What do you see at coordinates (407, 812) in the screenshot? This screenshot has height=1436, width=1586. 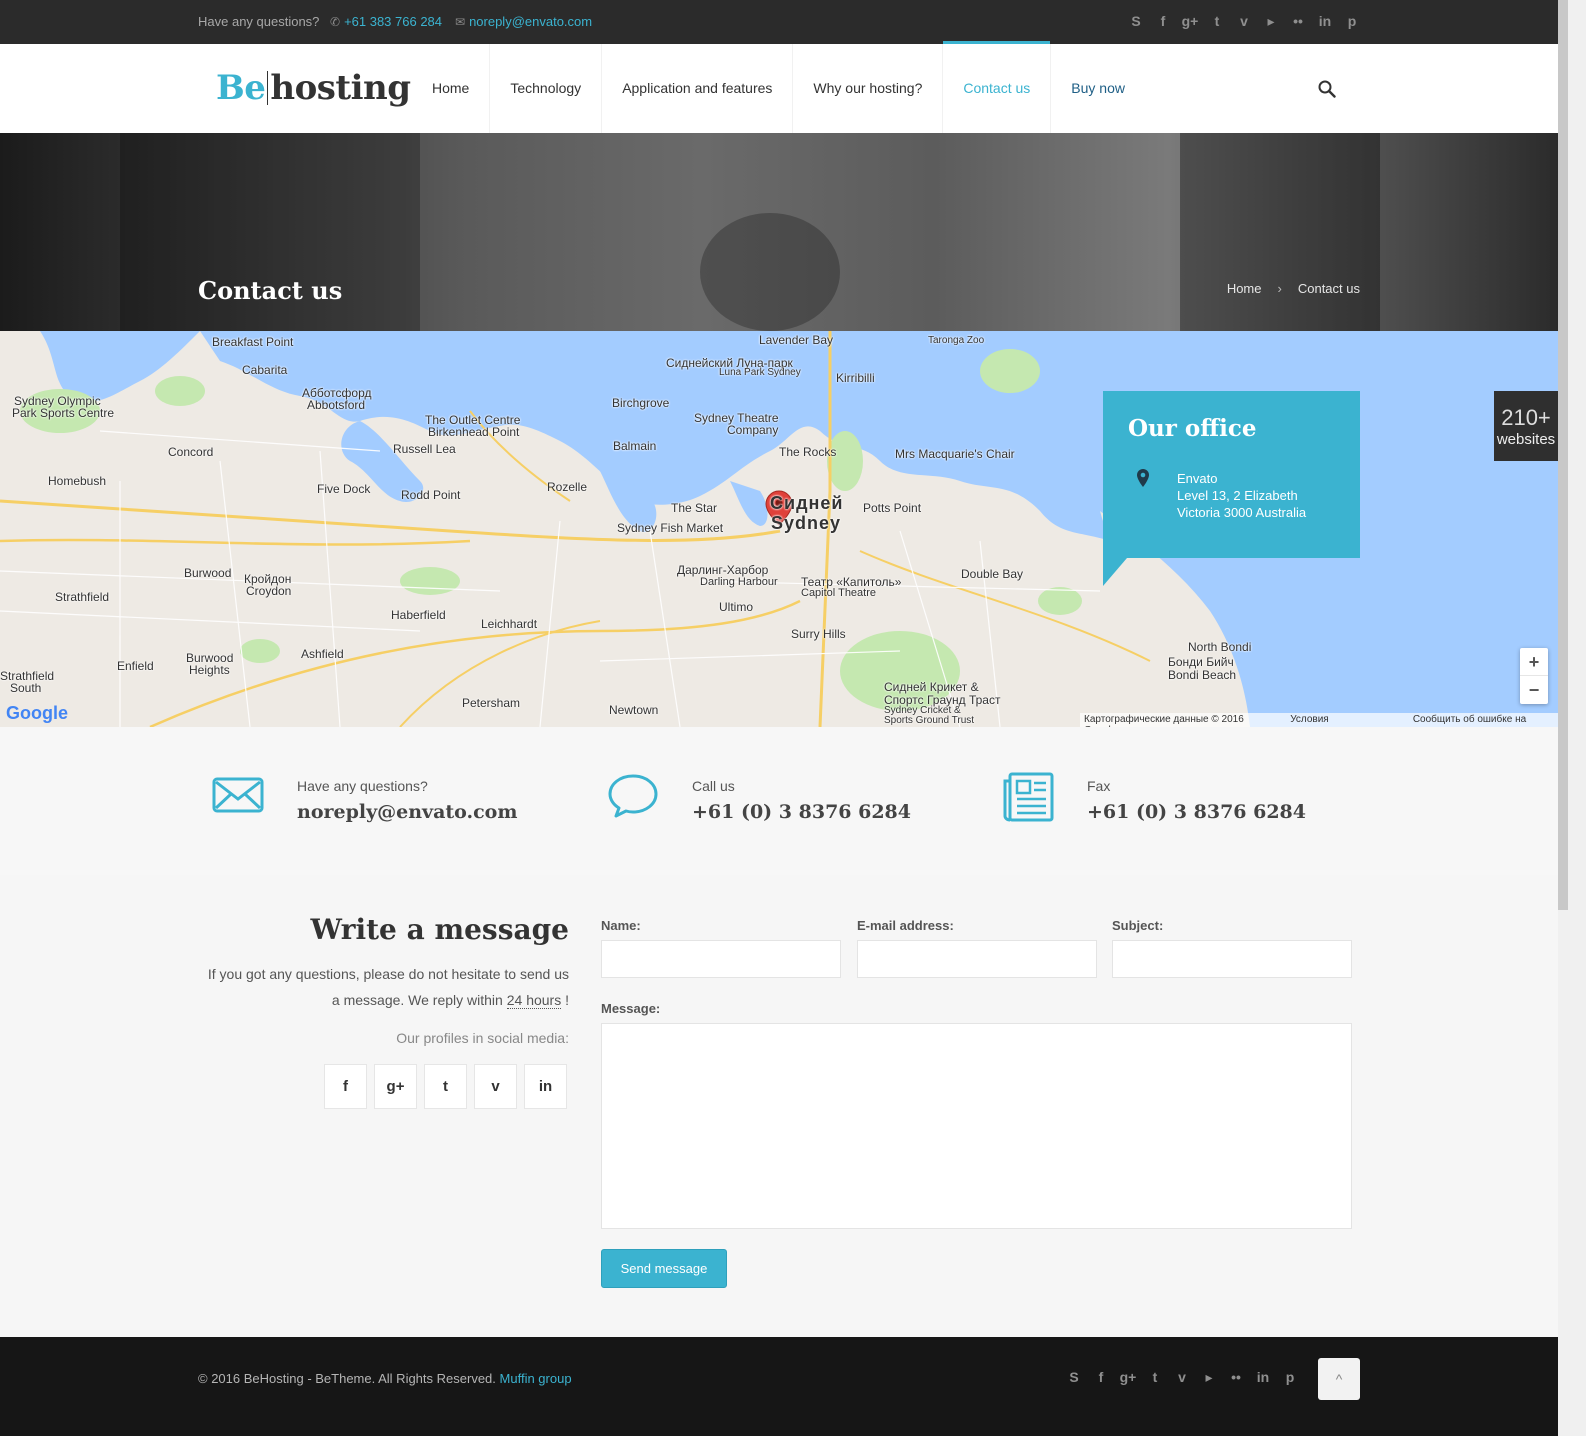 I see `info-email: noreply@envato.com` at bounding box center [407, 812].